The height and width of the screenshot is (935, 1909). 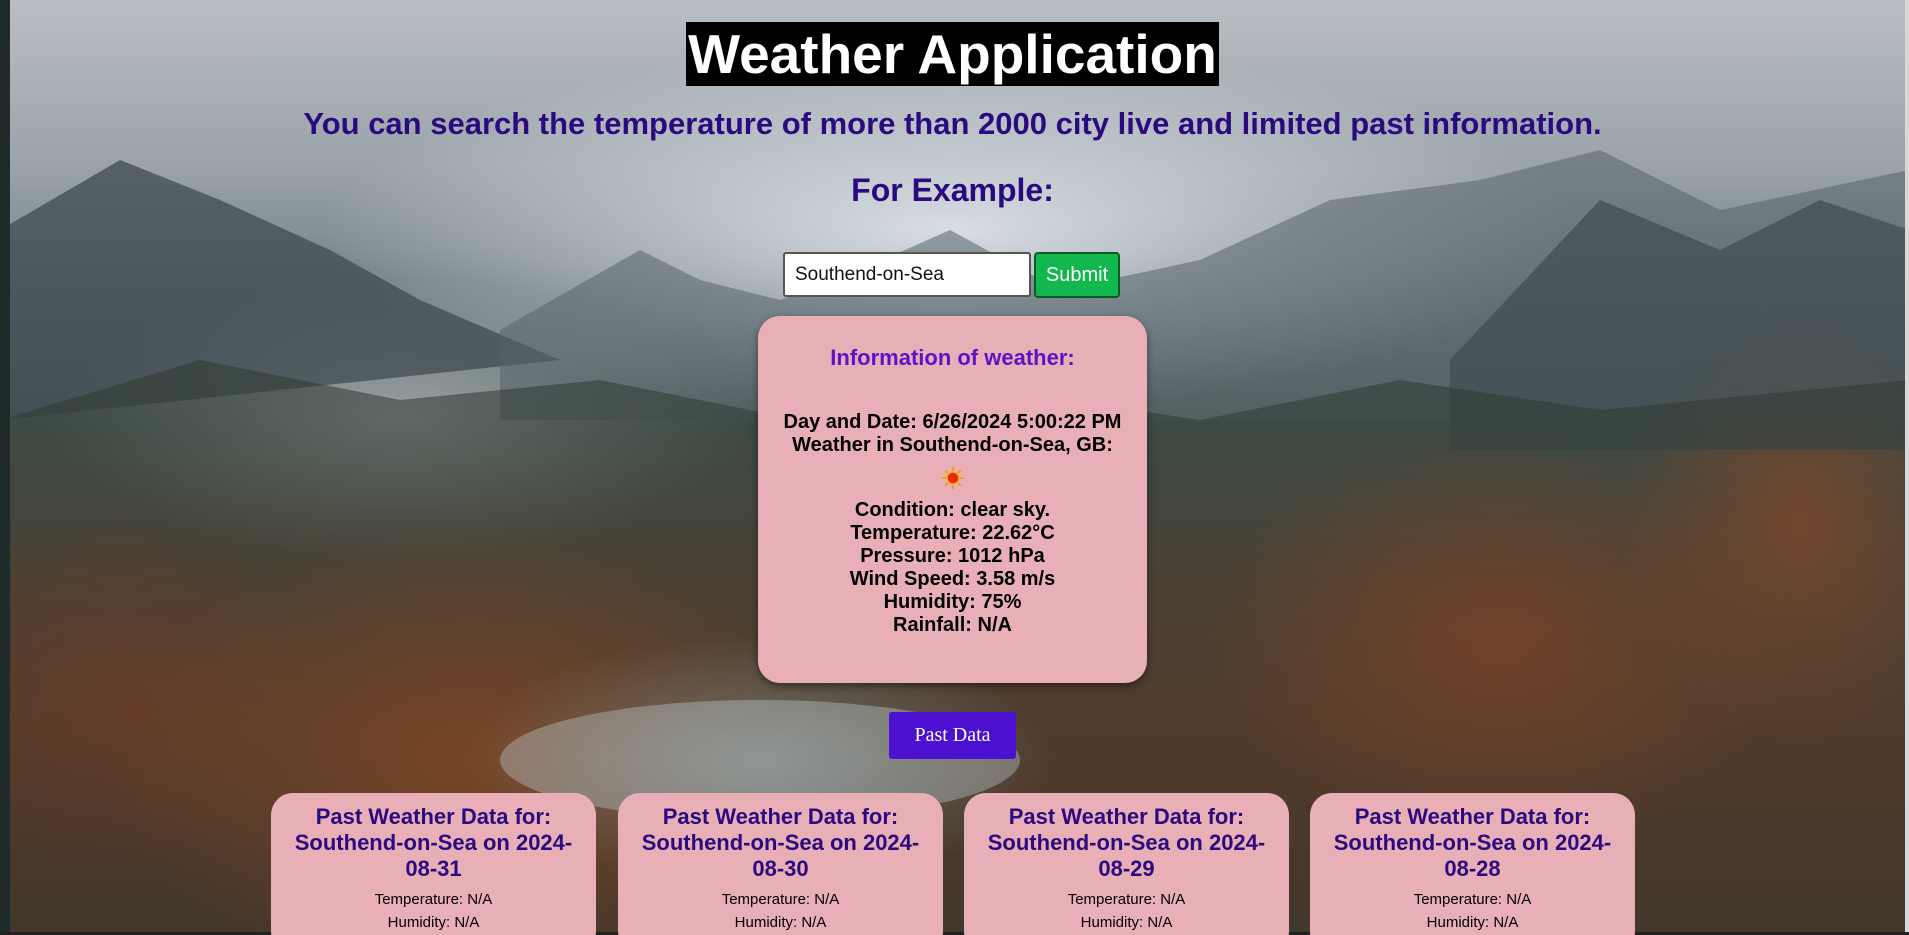 What do you see at coordinates (1077, 275) in the screenshot?
I see `submit-button: Submit` at bounding box center [1077, 275].